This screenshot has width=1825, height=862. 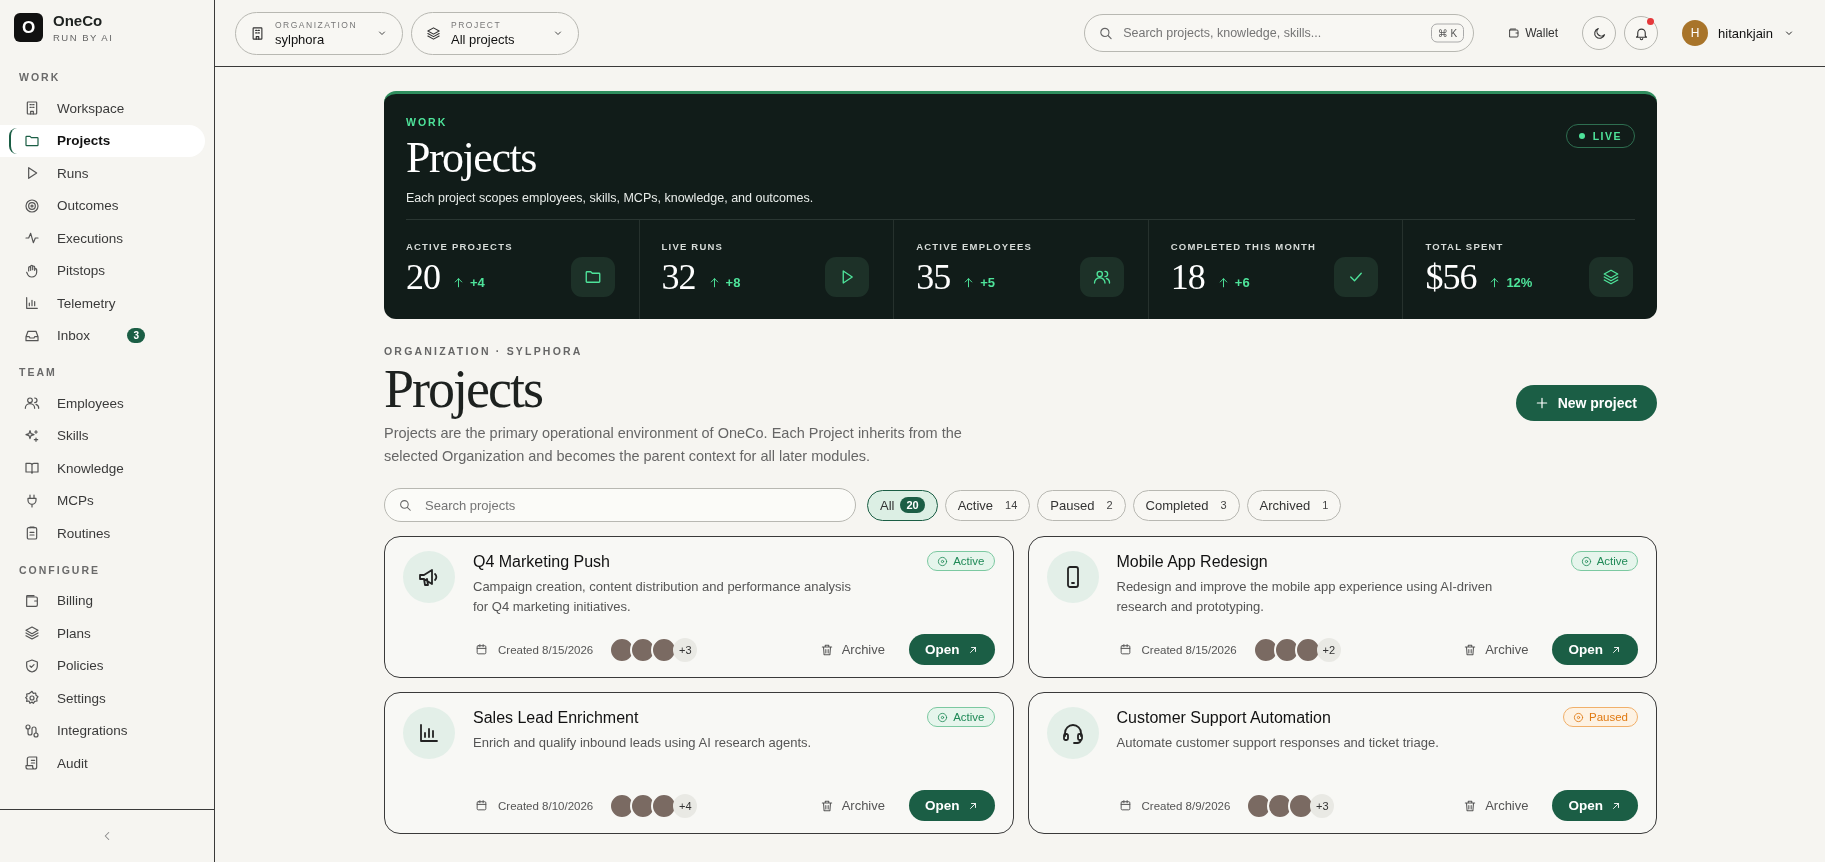 I want to click on layers-icon, so click(x=433, y=33).